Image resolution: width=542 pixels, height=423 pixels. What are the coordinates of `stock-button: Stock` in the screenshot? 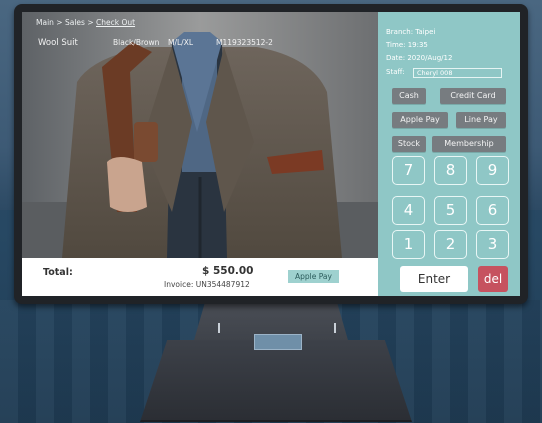 It's located at (409, 144).